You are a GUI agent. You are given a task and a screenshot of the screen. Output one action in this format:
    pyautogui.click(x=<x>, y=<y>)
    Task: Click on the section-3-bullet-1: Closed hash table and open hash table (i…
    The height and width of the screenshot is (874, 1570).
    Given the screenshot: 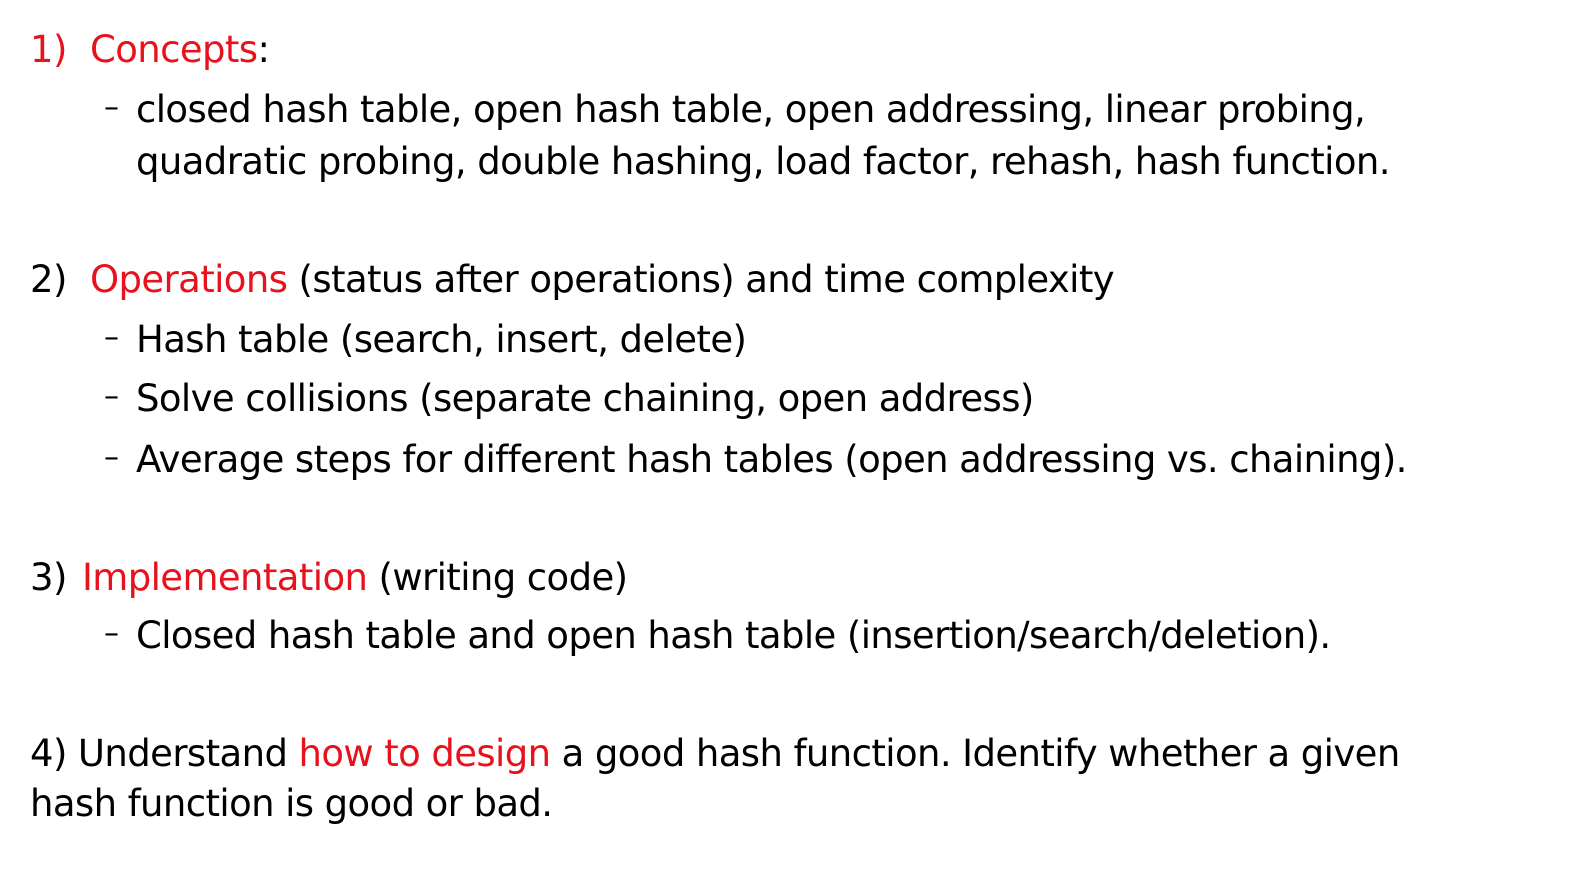 What is the action you would take?
    pyautogui.click(x=733, y=635)
    